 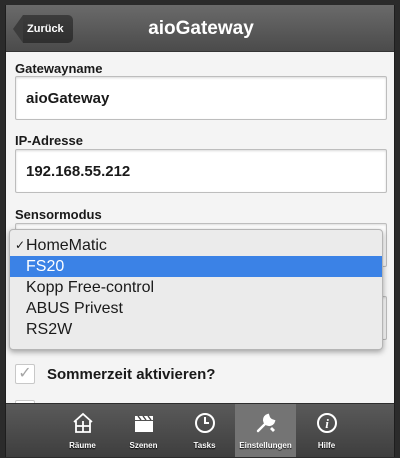 I want to click on info-icon: i, so click(x=326, y=423).